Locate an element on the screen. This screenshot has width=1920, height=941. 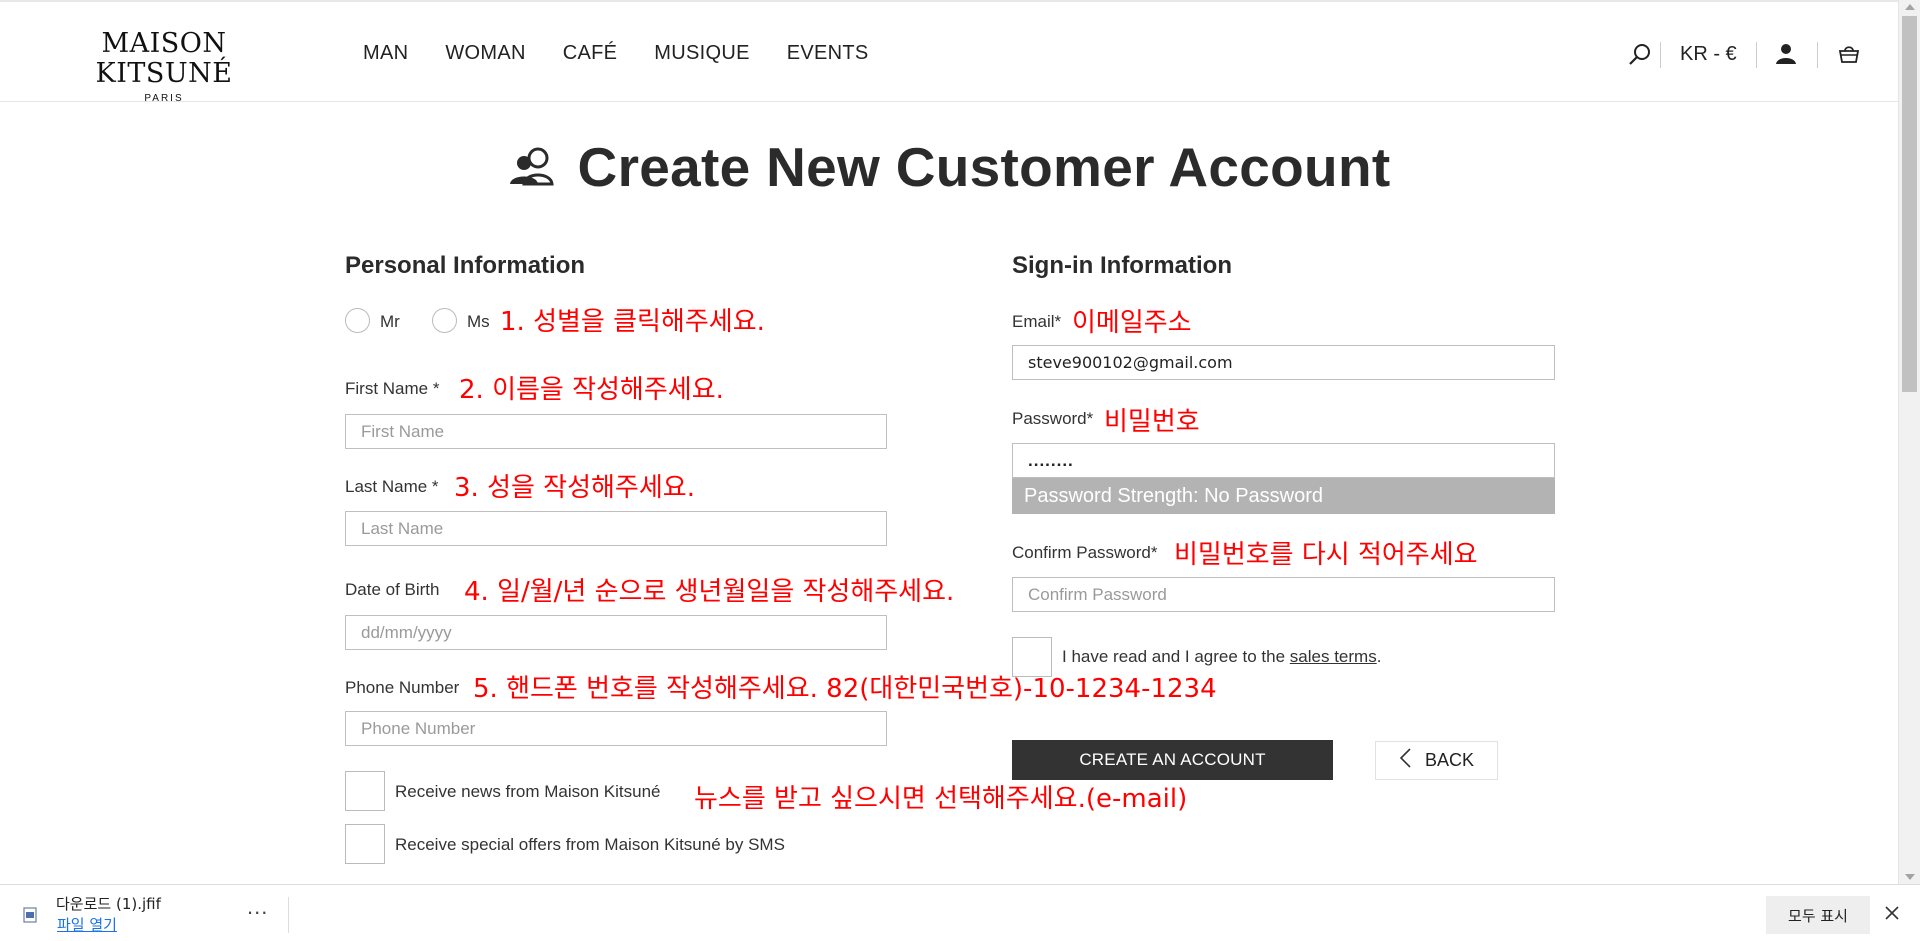
last-name-label: Last Name * is located at coordinates (392, 486).